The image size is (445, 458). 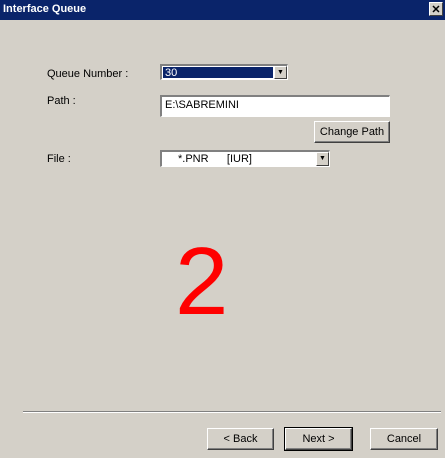 What do you see at coordinates (318, 439) in the screenshot?
I see `next-button: Next >` at bounding box center [318, 439].